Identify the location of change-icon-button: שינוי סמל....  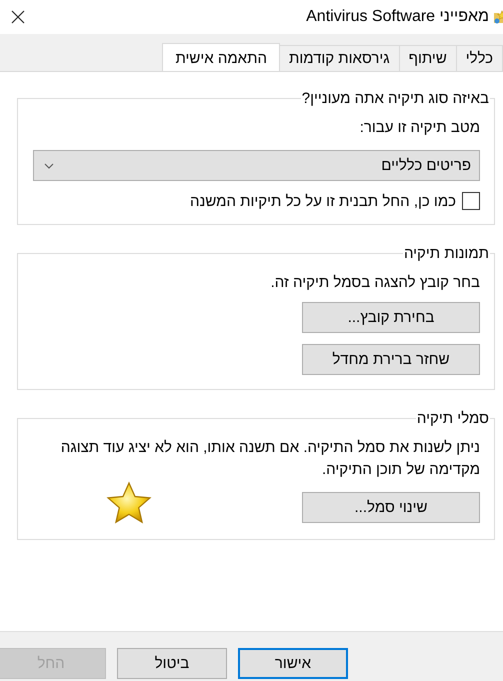
(391, 507).